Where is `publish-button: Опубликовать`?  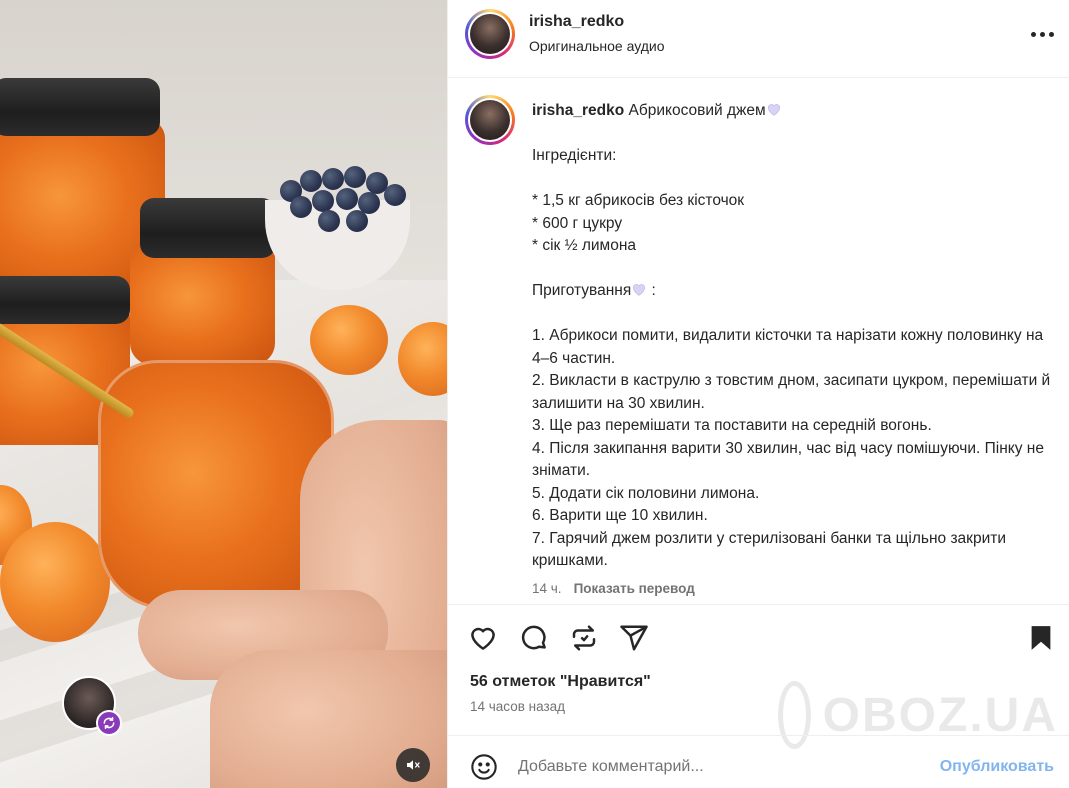
publish-button: Опубликовать is located at coordinates (997, 767).